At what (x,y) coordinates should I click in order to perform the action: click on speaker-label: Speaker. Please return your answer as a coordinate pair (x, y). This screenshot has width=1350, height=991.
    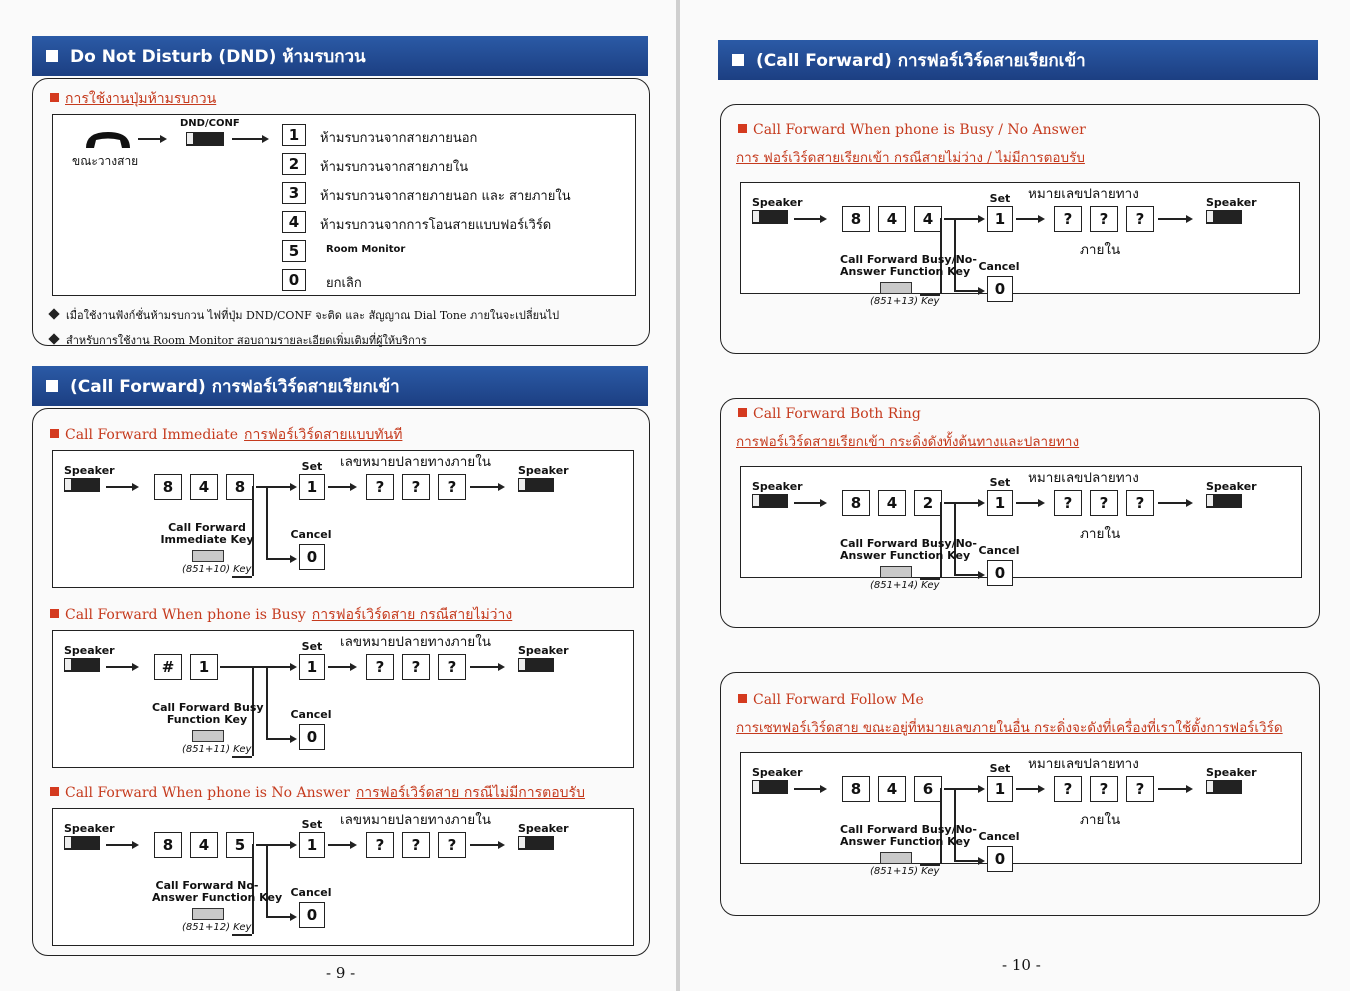
    Looking at the image, I should click on (1231, 202).